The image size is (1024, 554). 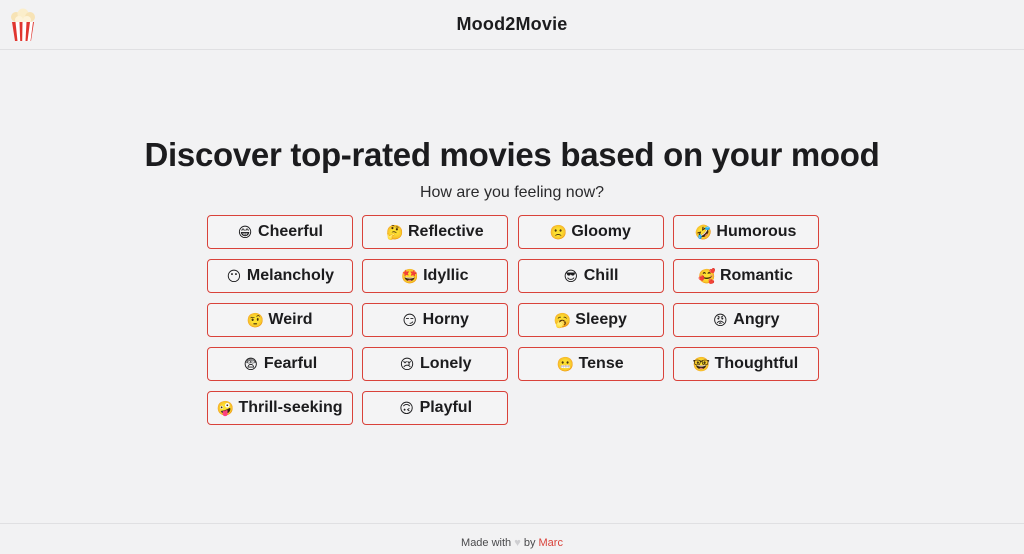 I want to click on mood-label: Melancholy, so click(x=290, y=275).